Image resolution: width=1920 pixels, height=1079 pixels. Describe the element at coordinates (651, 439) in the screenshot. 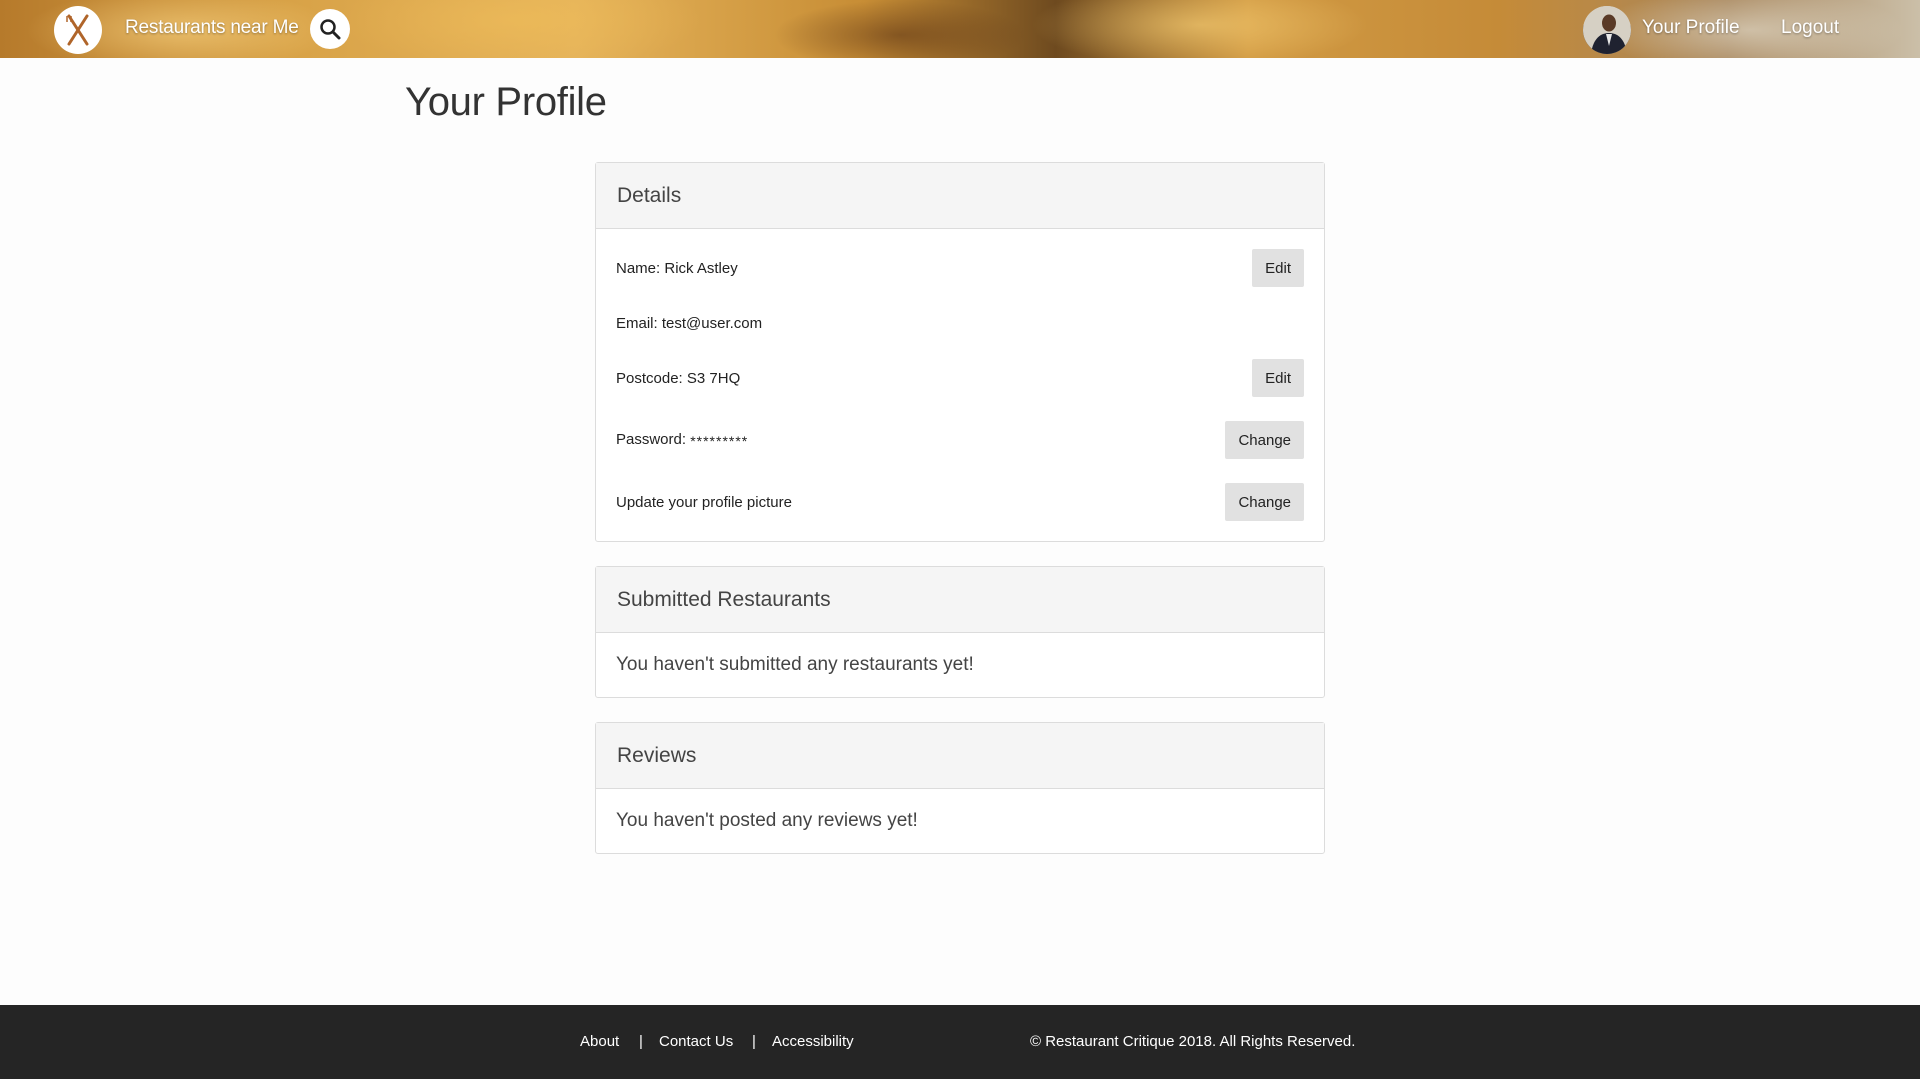

I see `password-label: Password:` at that location.